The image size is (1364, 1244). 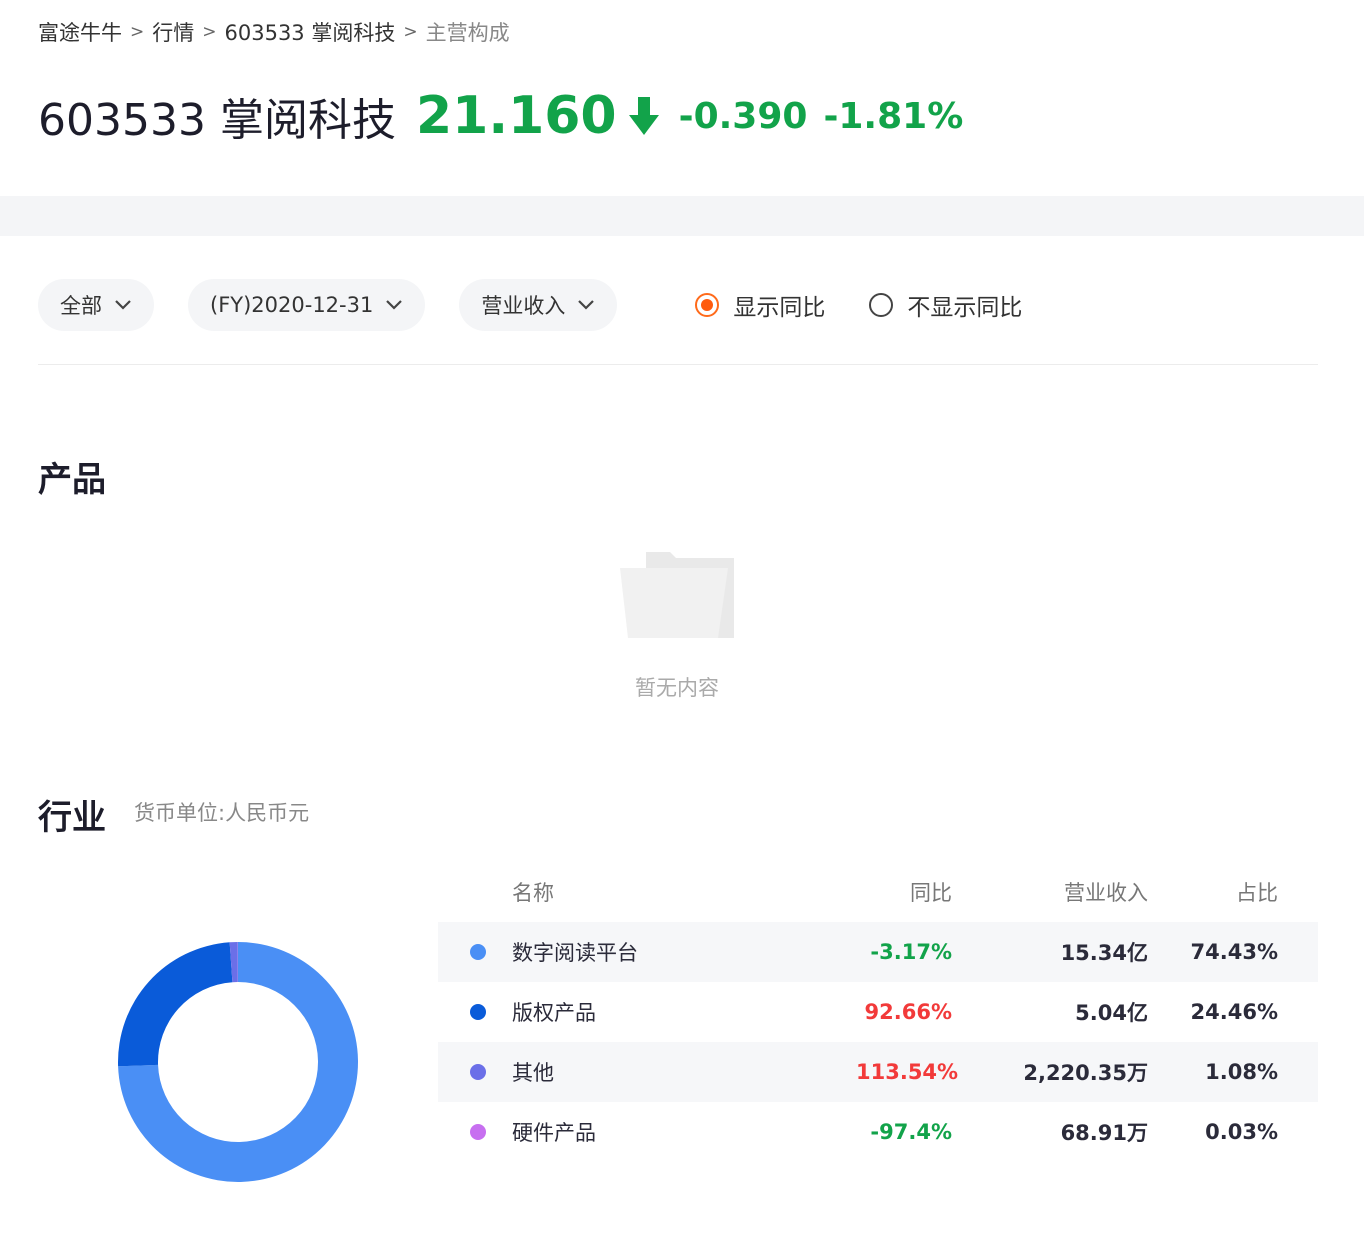 I want to click on hide-yoy-radio: 不显示同比, so click(x=945, y=305).